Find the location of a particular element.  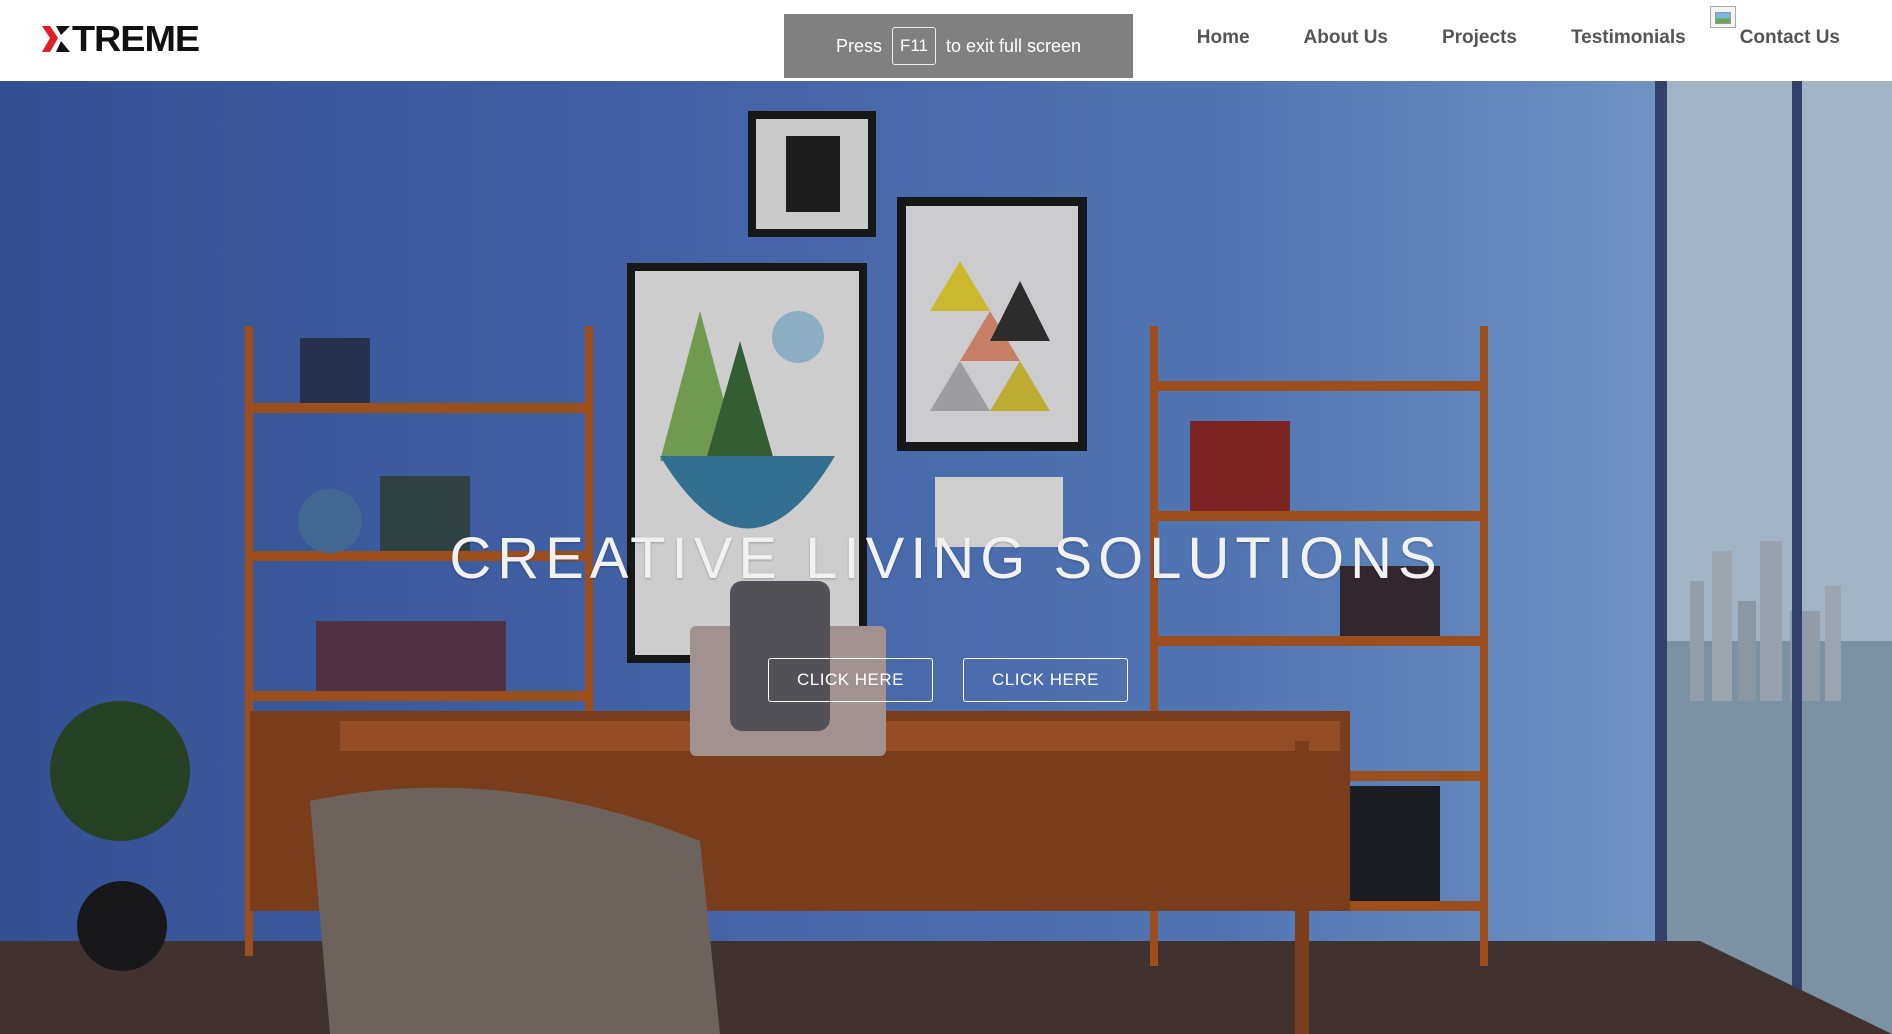

nav-testimonials: Testimonials is located at coordinates (1628, 38).